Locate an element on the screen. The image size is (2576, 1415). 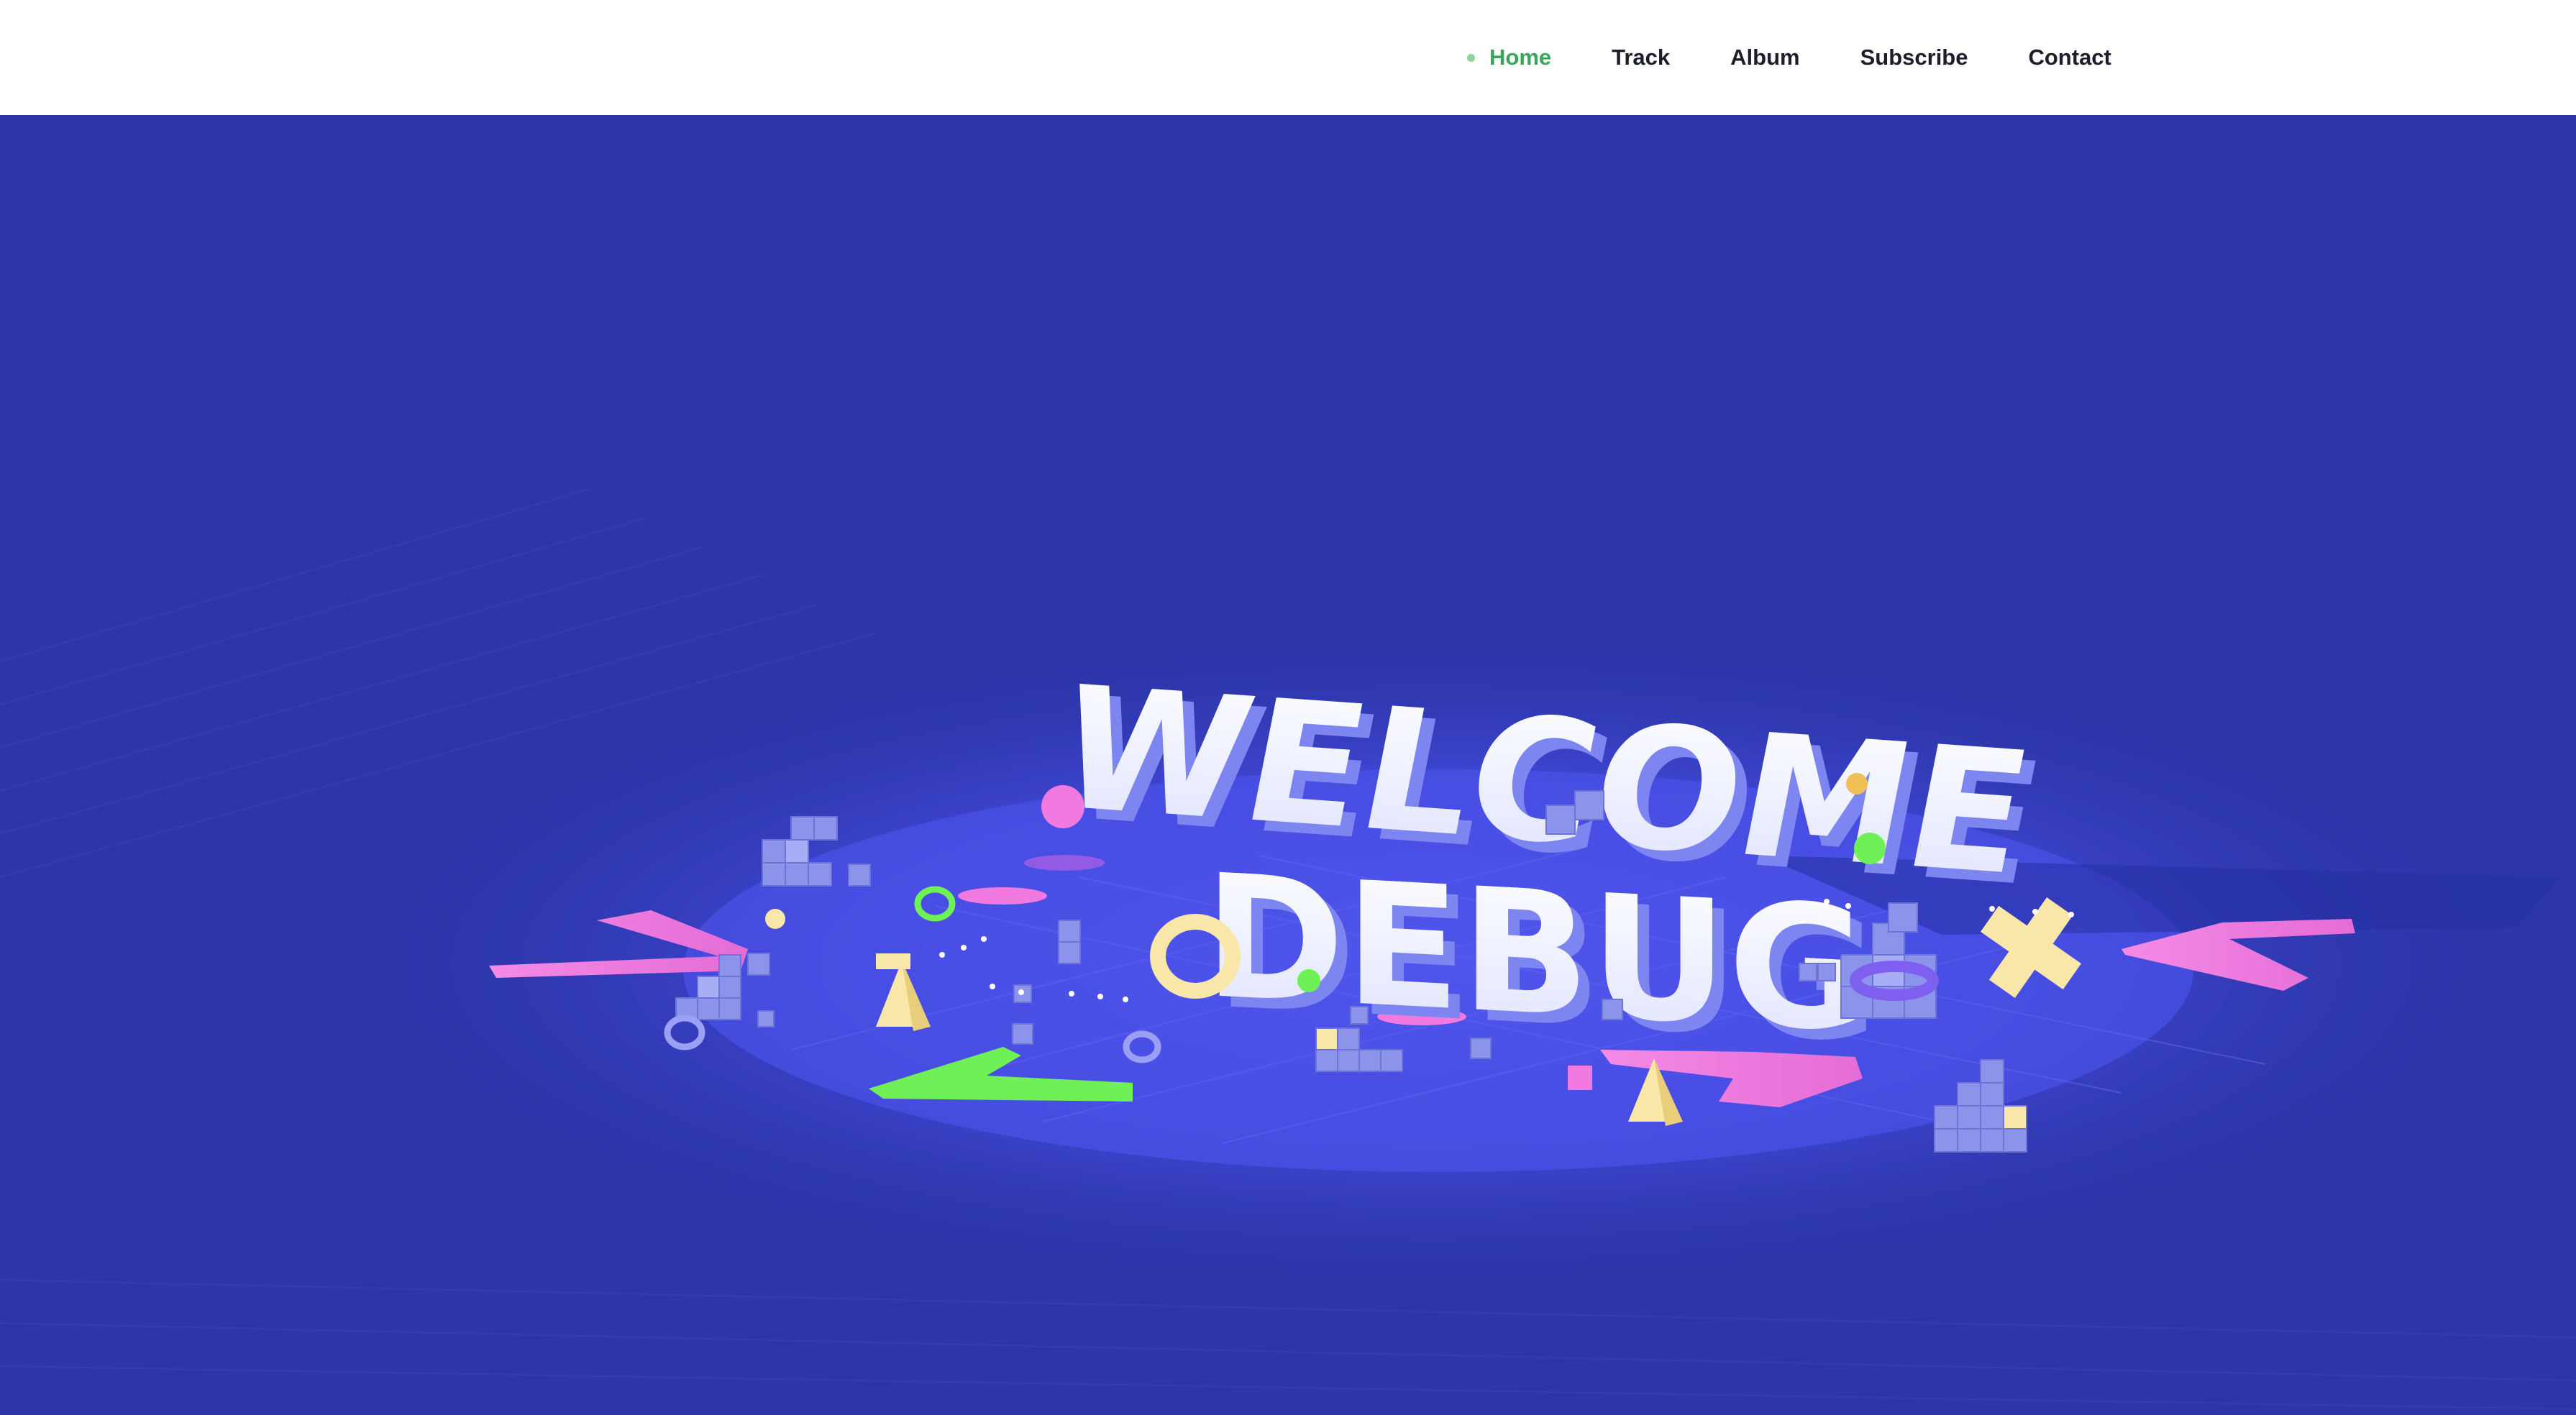
yellow-ball-left is located at coordinates (775, 919).